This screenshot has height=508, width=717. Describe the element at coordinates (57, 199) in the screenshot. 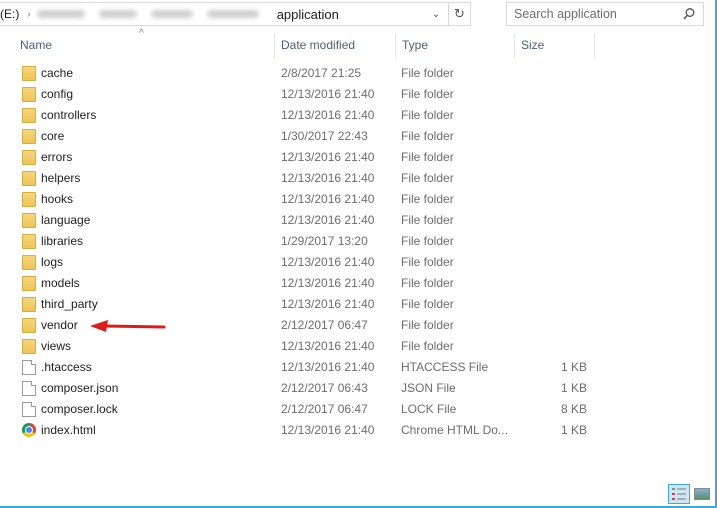

I see `file-name: hooks` at that location.